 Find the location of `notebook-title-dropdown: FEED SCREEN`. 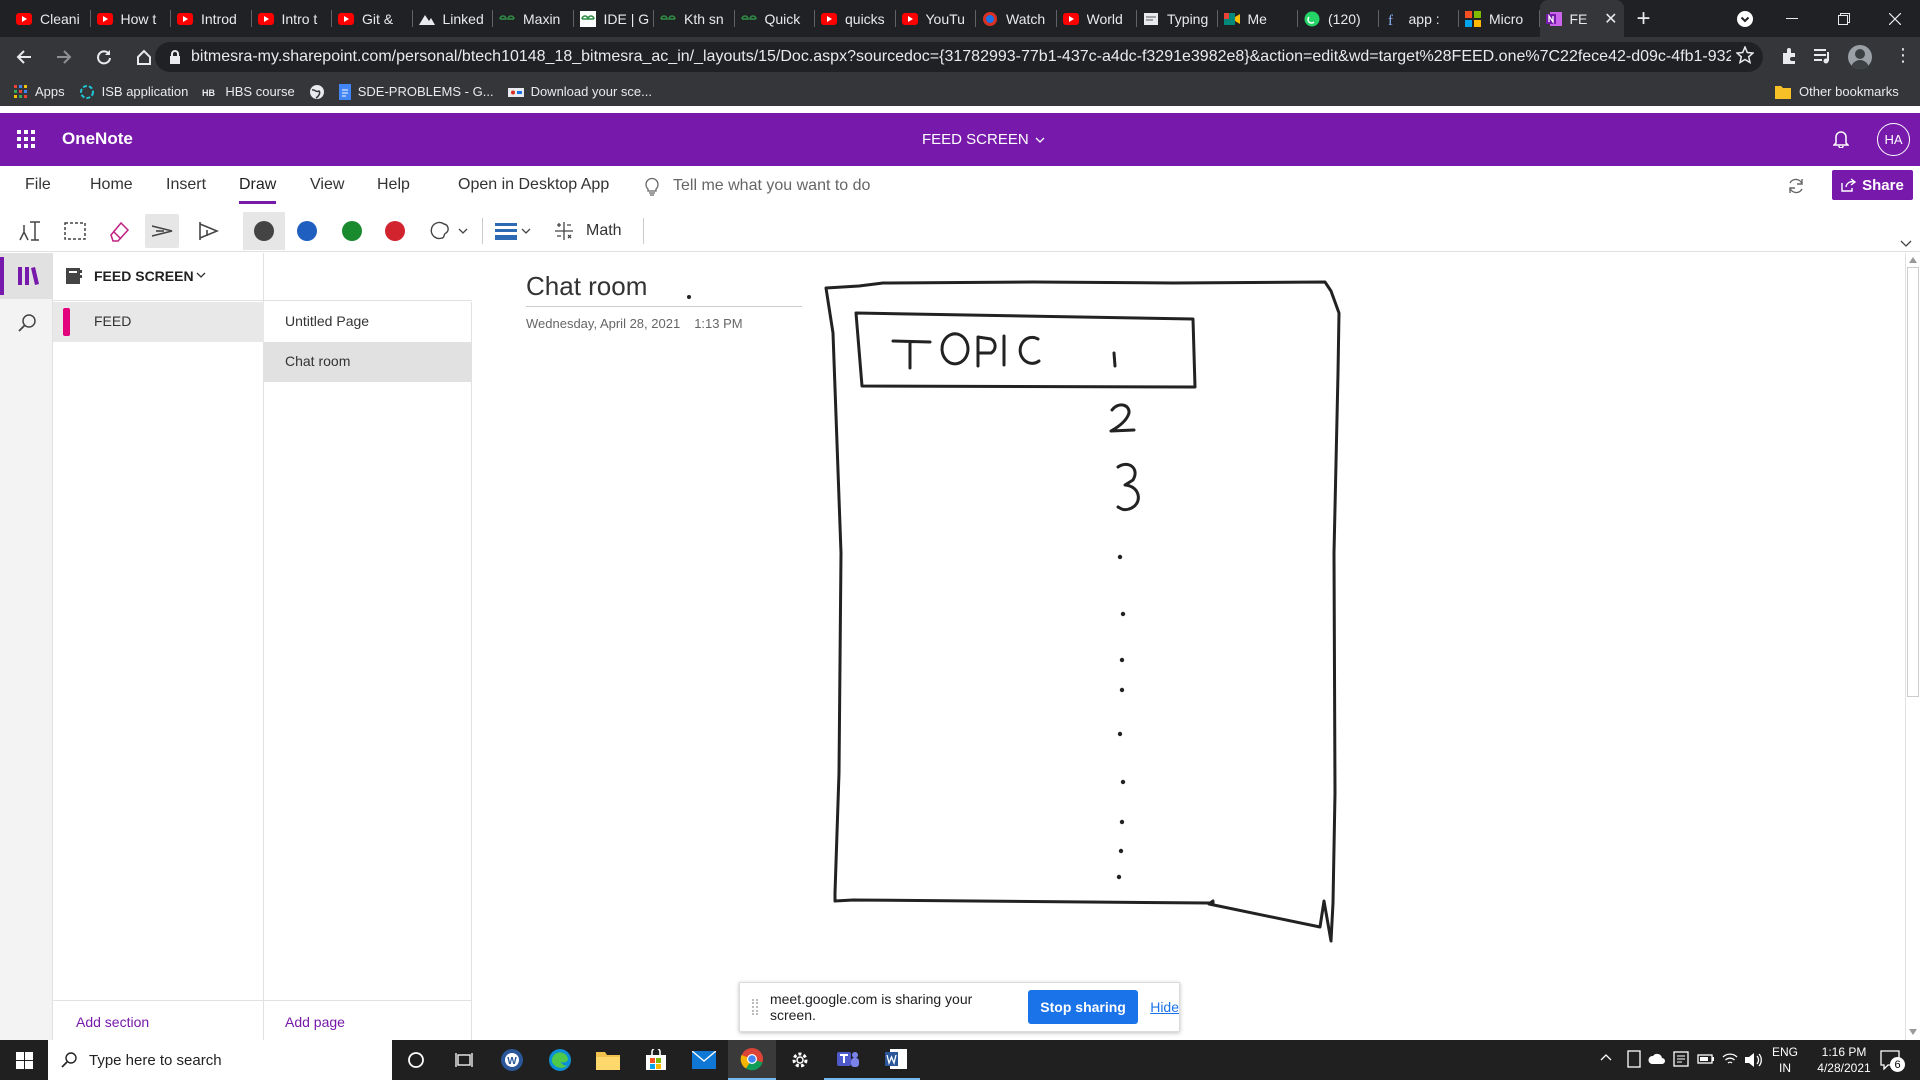

notebook-title-dropdown: FEED SCREEN is located at coordinates (983, 139).